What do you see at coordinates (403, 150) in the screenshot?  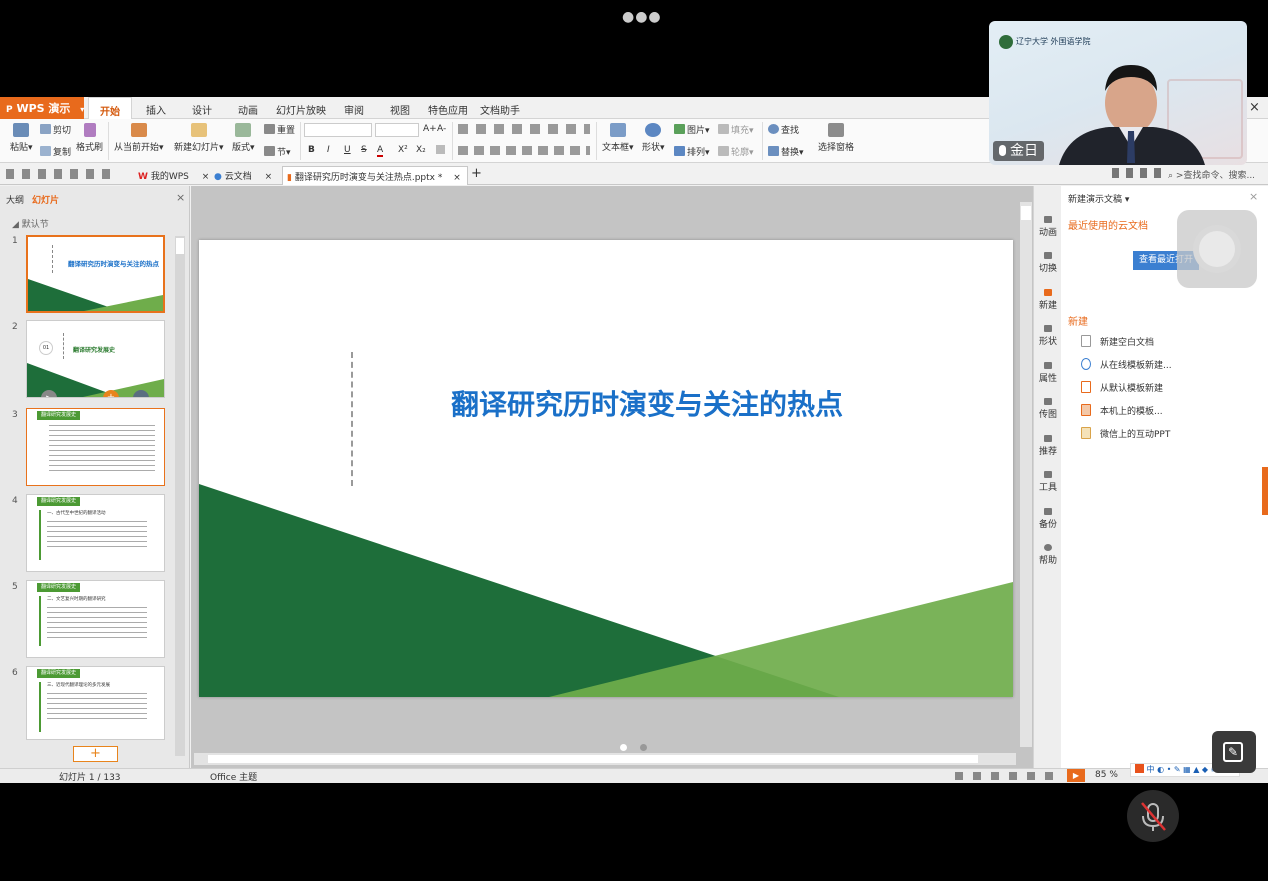 I see `superscript-button: X²` at bounding box center [403, 150].